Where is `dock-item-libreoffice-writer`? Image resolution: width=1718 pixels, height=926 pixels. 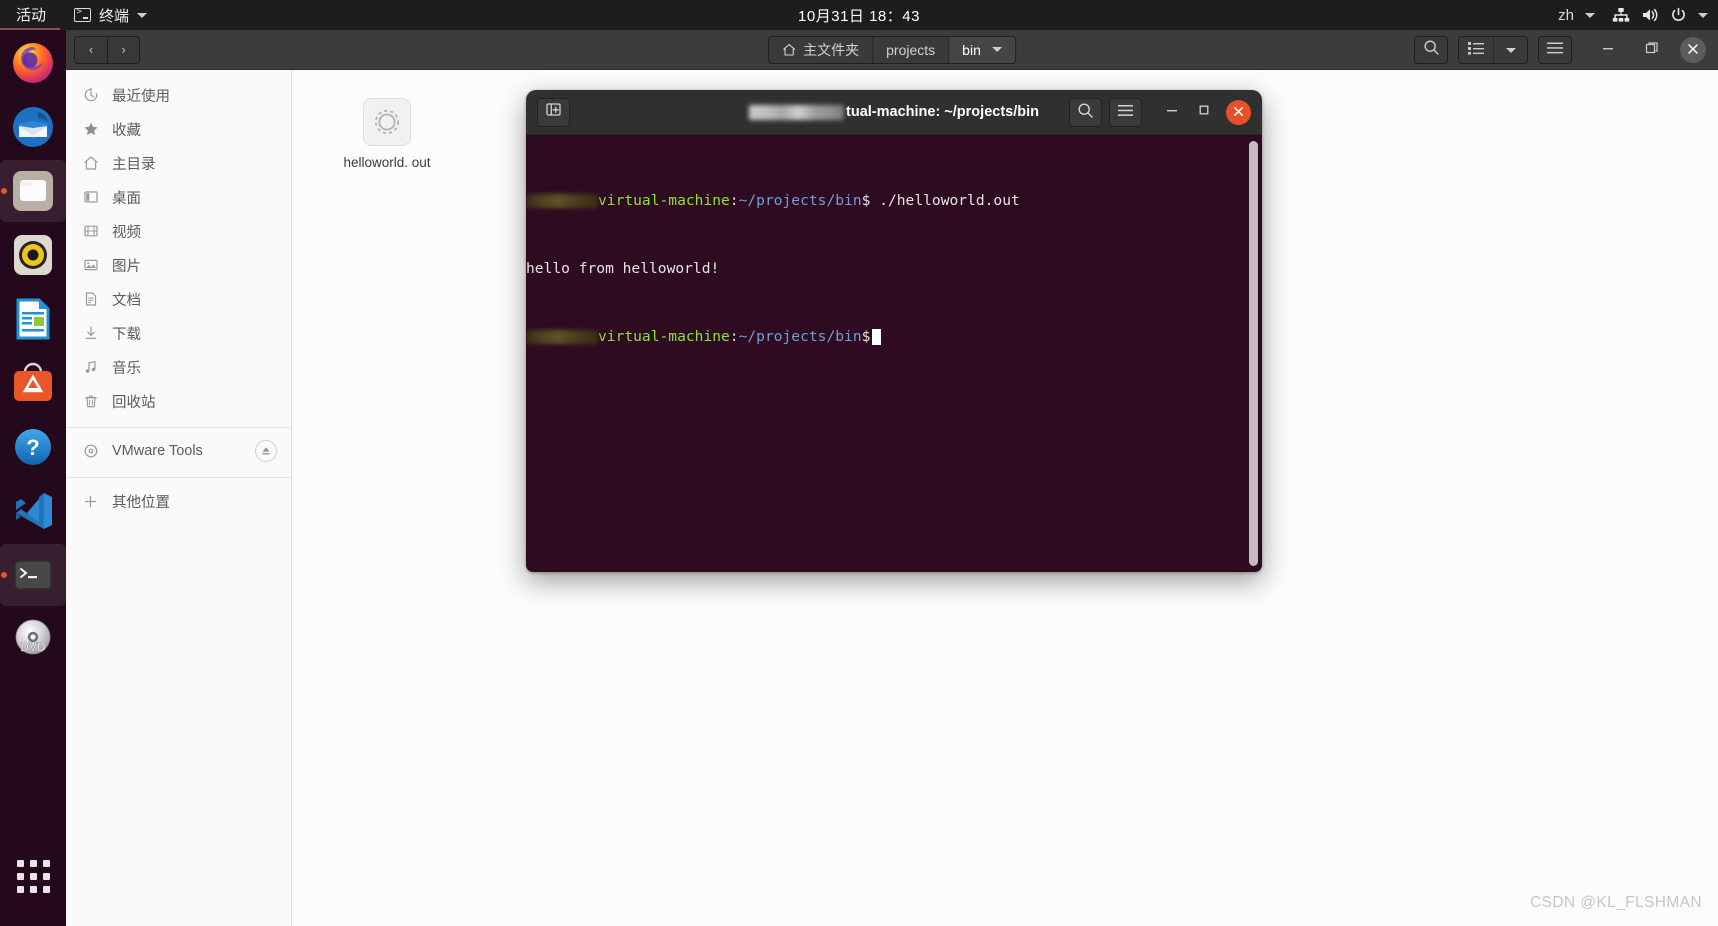
dock-item-libreoffice-writer is located at coordinates (33, 319).